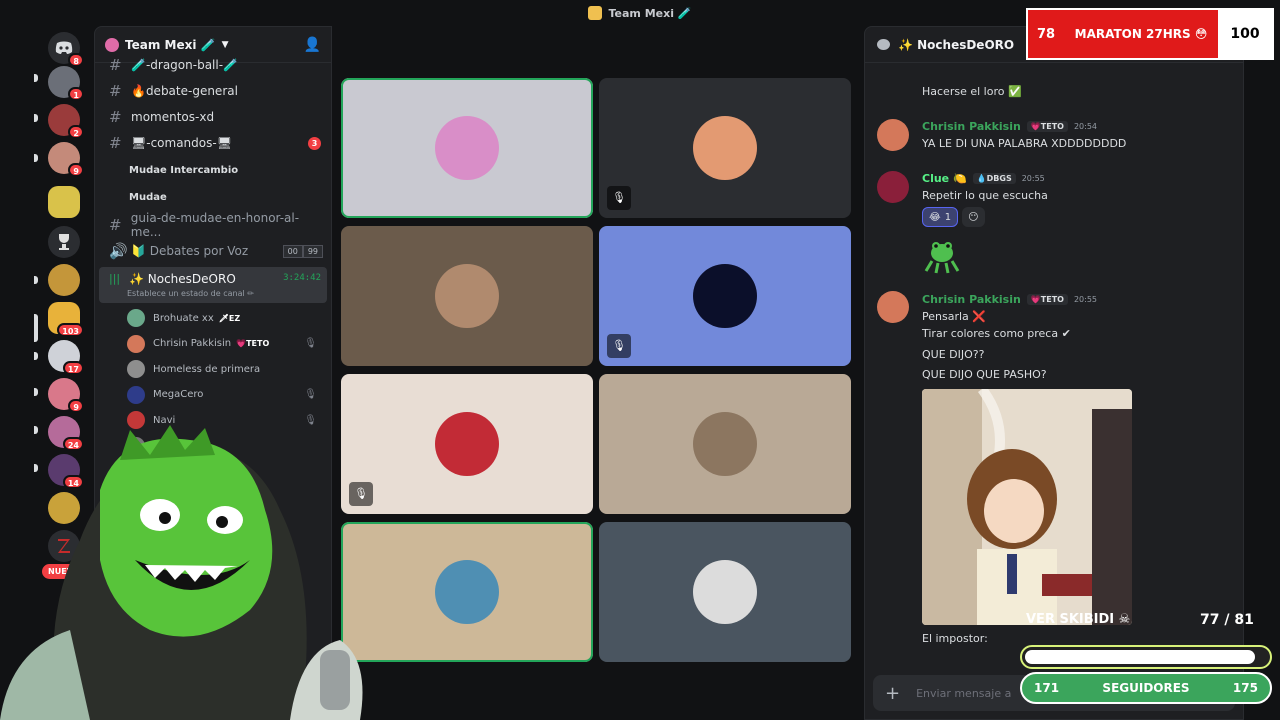 This screenshot has width=1280, height=720. Describe the element at coordinates (66, 357) in the screenshot. I see `server-icon-8: 17` at that location.